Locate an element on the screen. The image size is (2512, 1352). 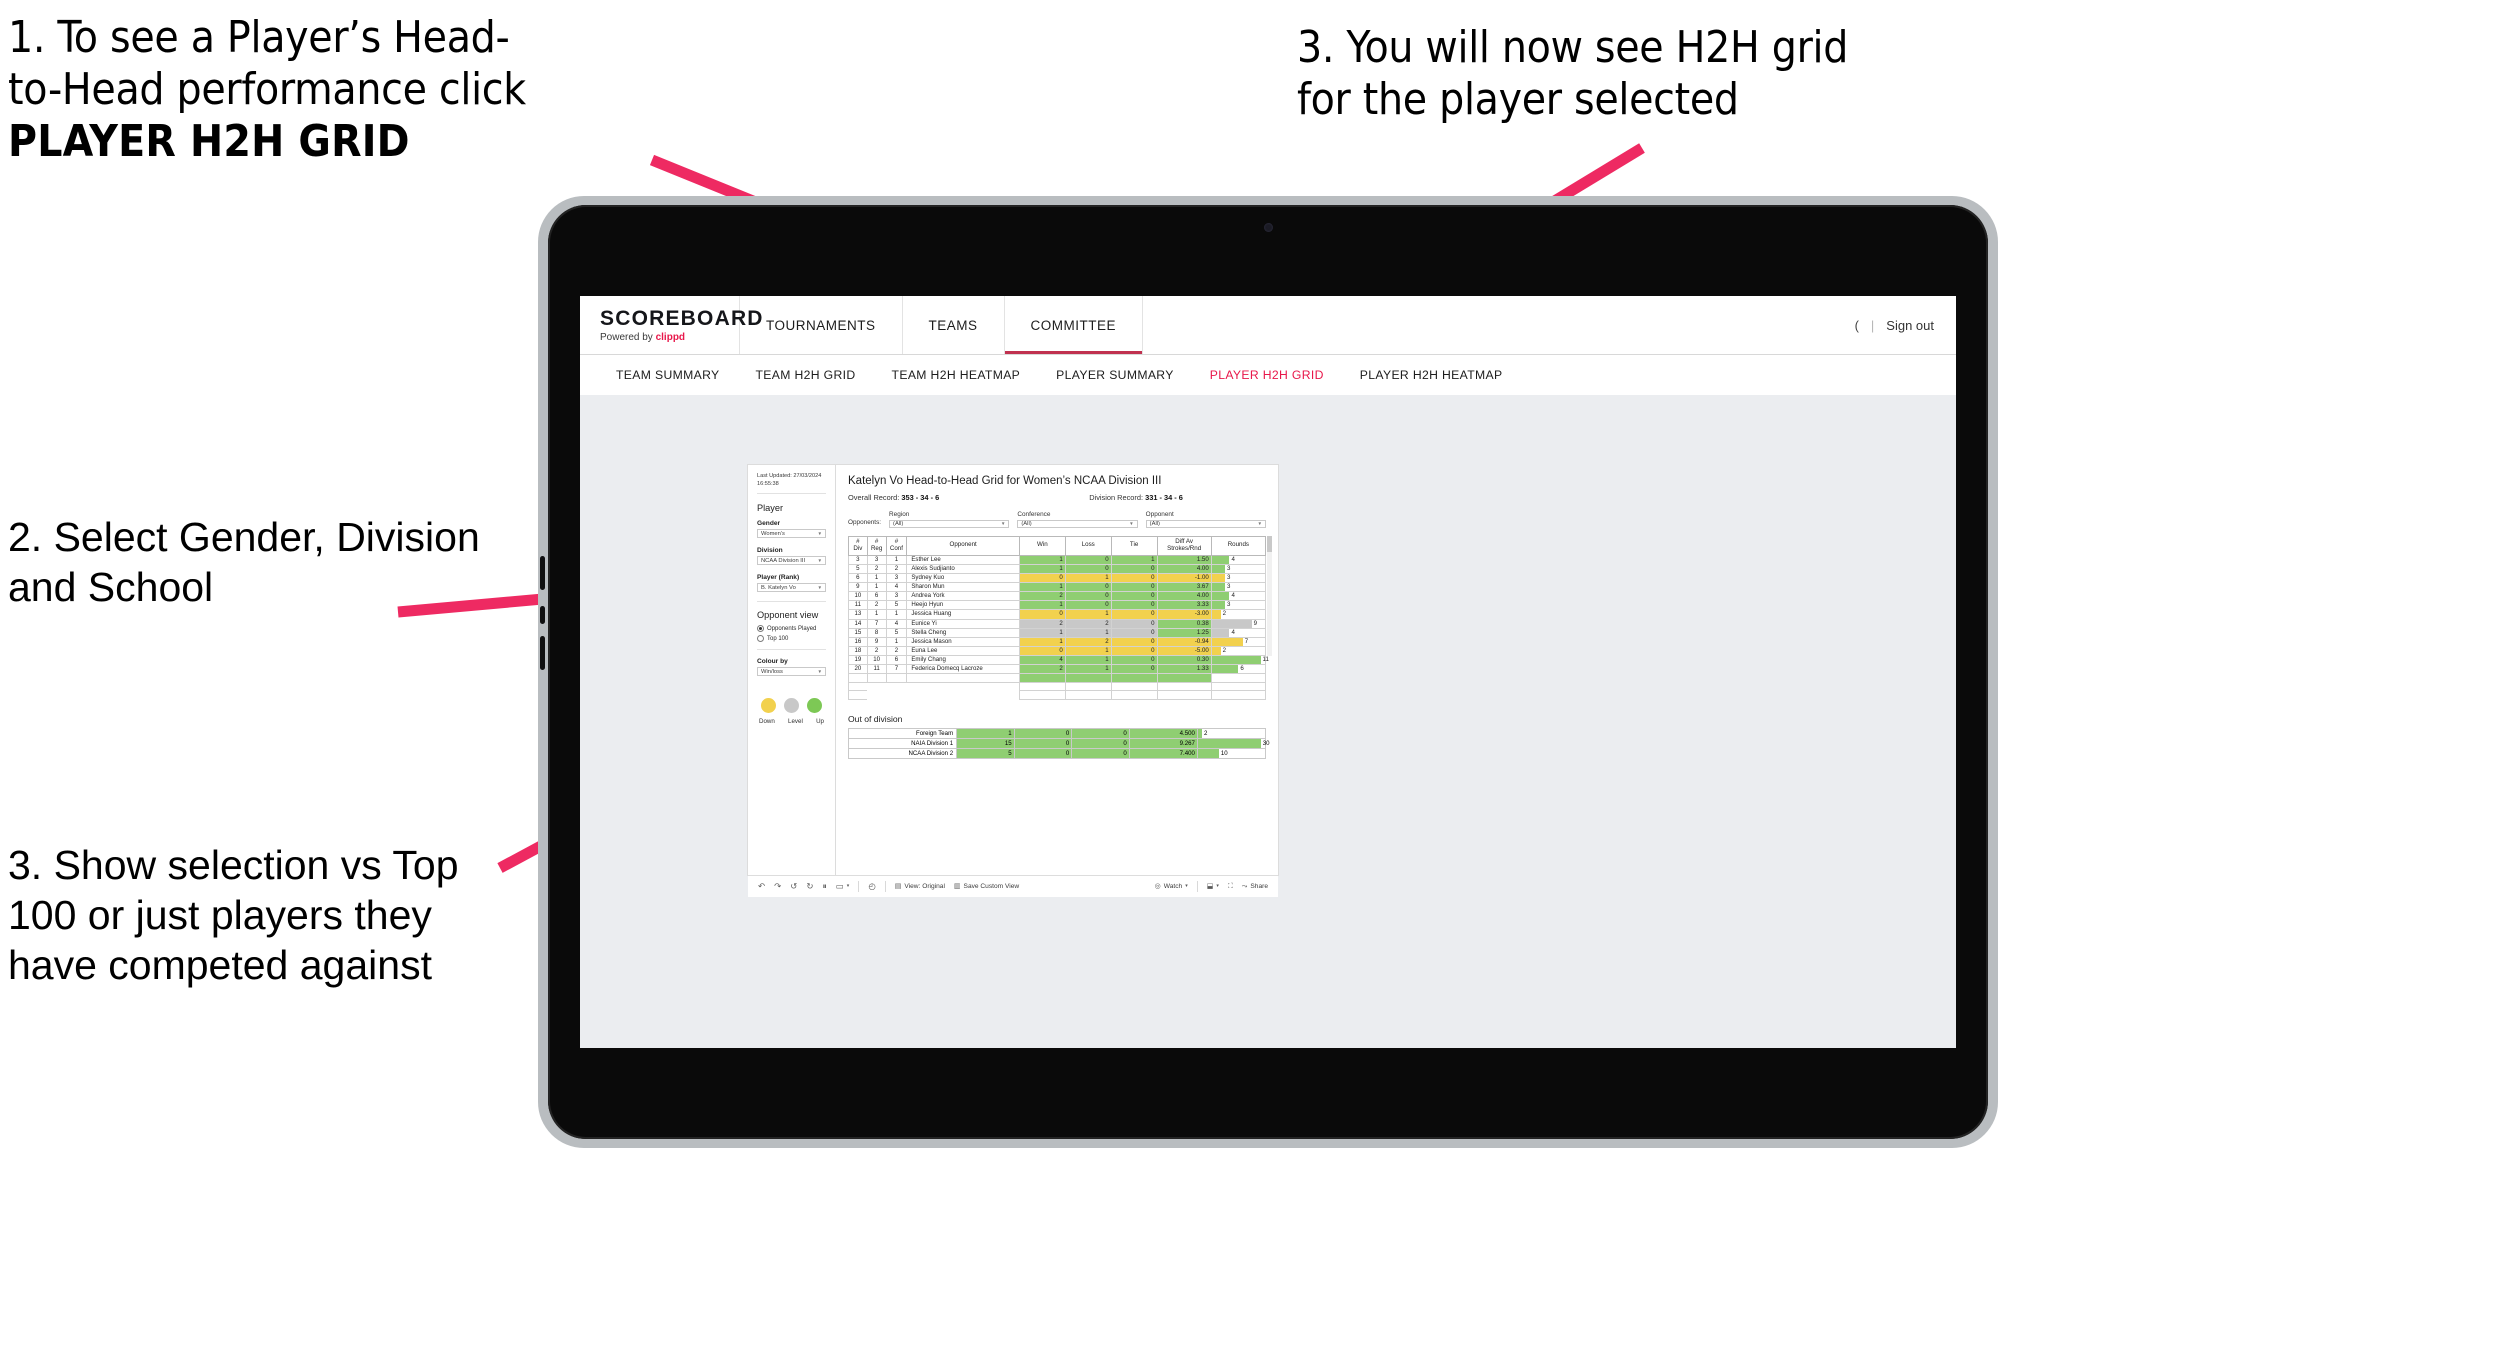
primary-nav: TOURNAMENTS TEAMS COMMITTEE is located at coordinates (942, 325).